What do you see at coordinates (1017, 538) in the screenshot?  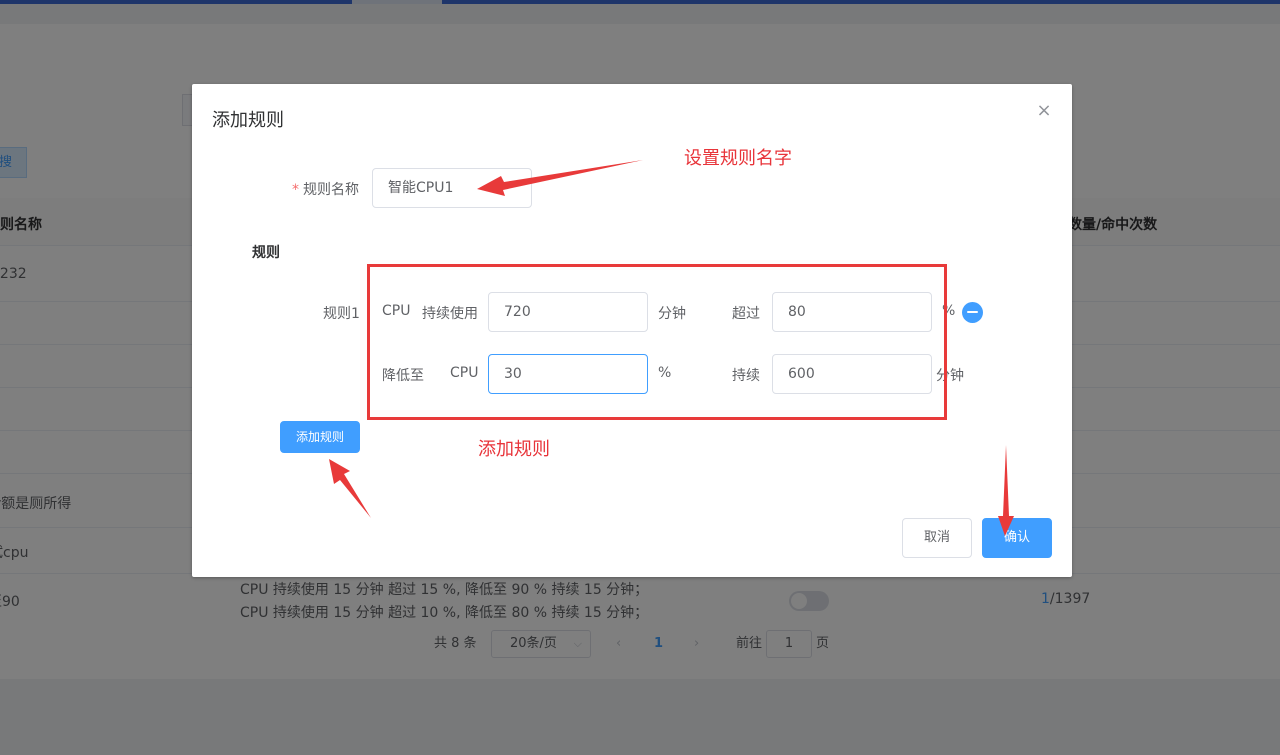 I see `confirm-button: 确认` at bounding box center [1017, 538].